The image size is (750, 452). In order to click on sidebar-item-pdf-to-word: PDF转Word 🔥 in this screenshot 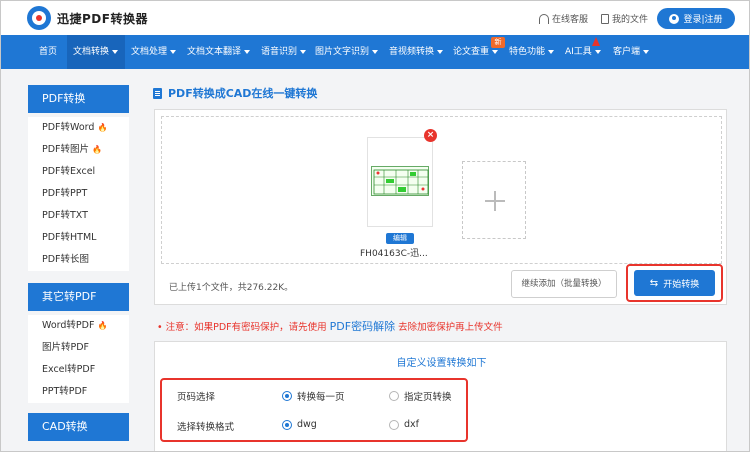, I will do `click(78, 128)`.